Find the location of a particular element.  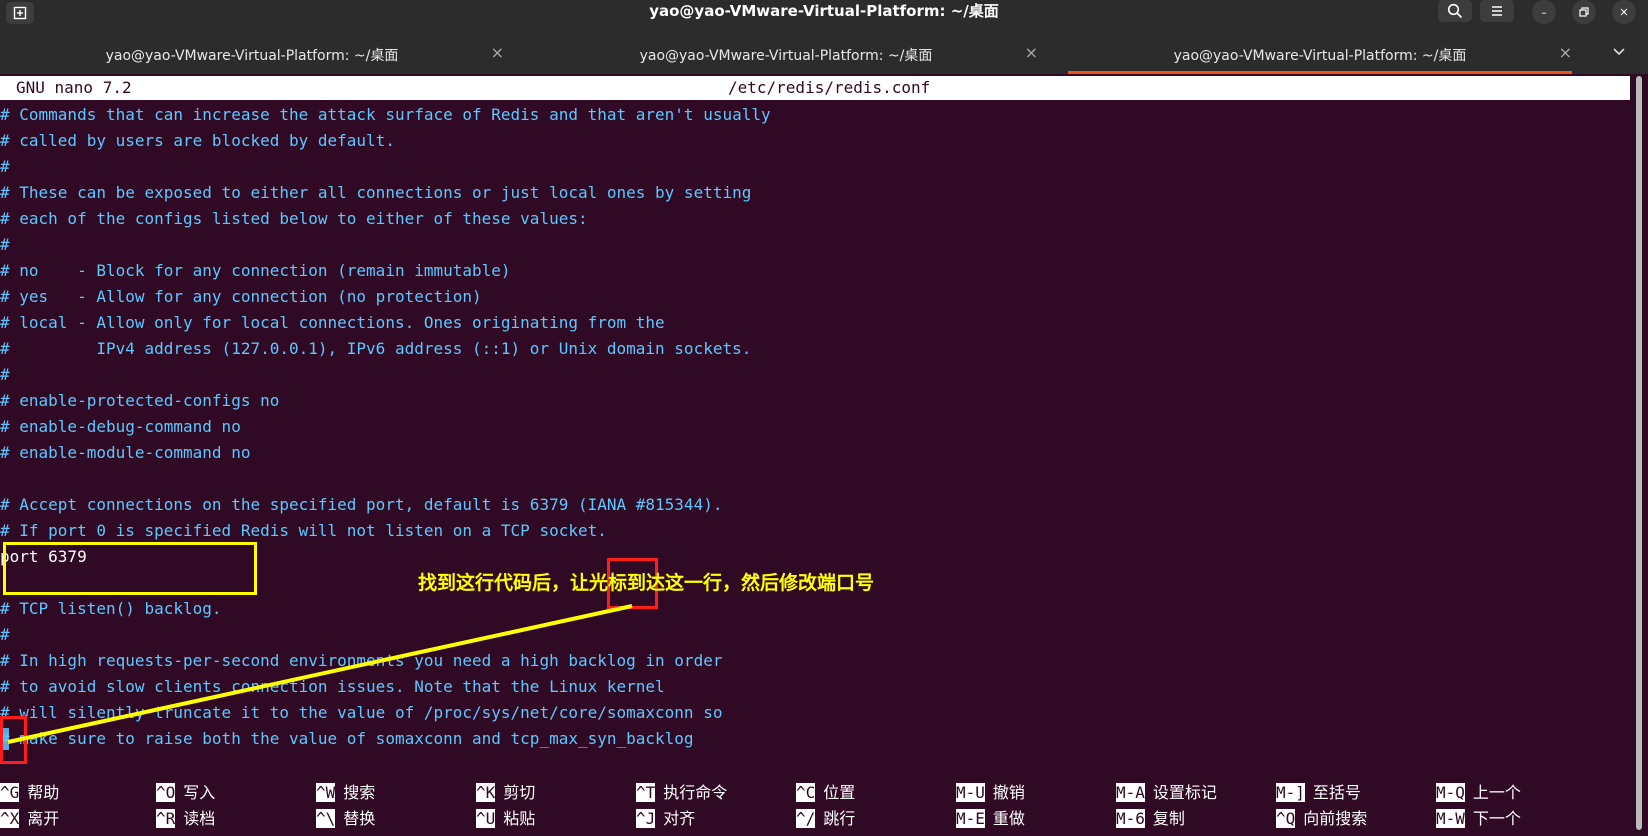

annotation-arrow is located at coordinates (320, 674).